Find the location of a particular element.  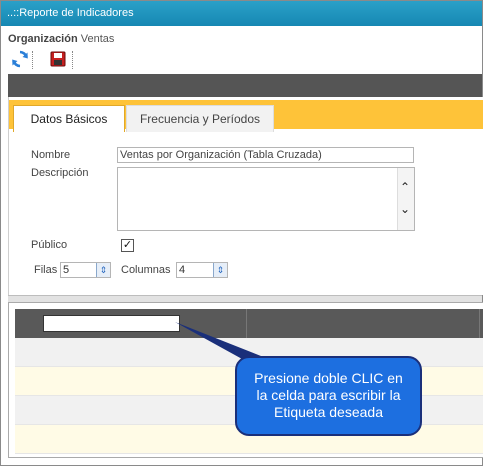

callout-line-2: la celda para escribir la is located at coordinates (328, 395).